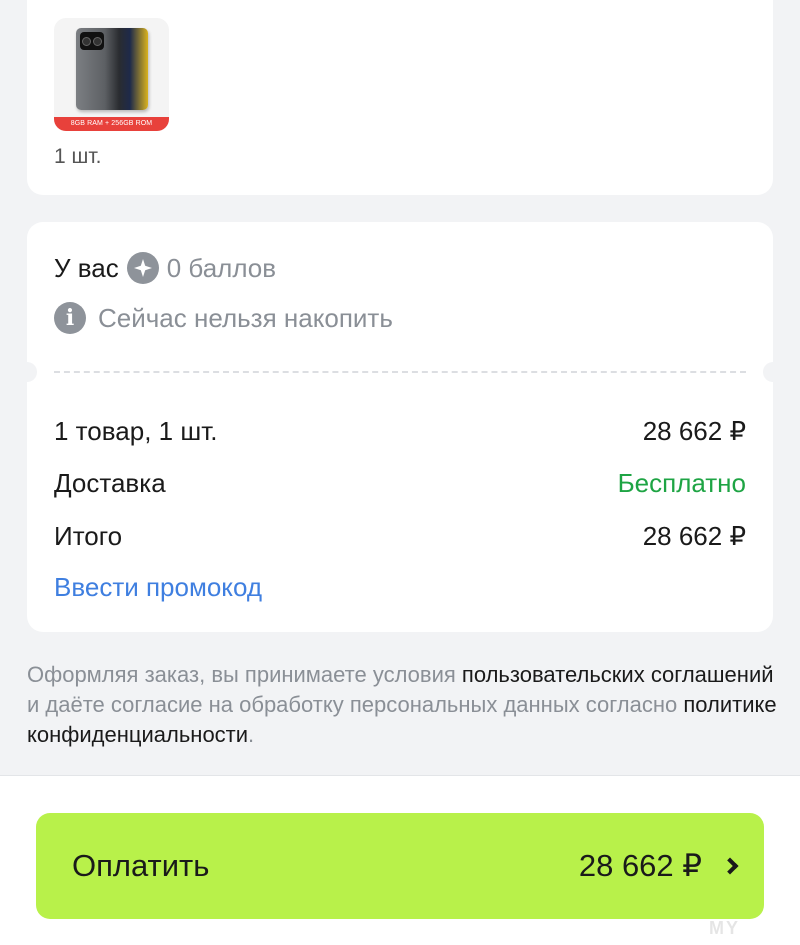  Describe the element at coordinates (92, 41) in the screenshot. I see `camera-module-icon` at that location.